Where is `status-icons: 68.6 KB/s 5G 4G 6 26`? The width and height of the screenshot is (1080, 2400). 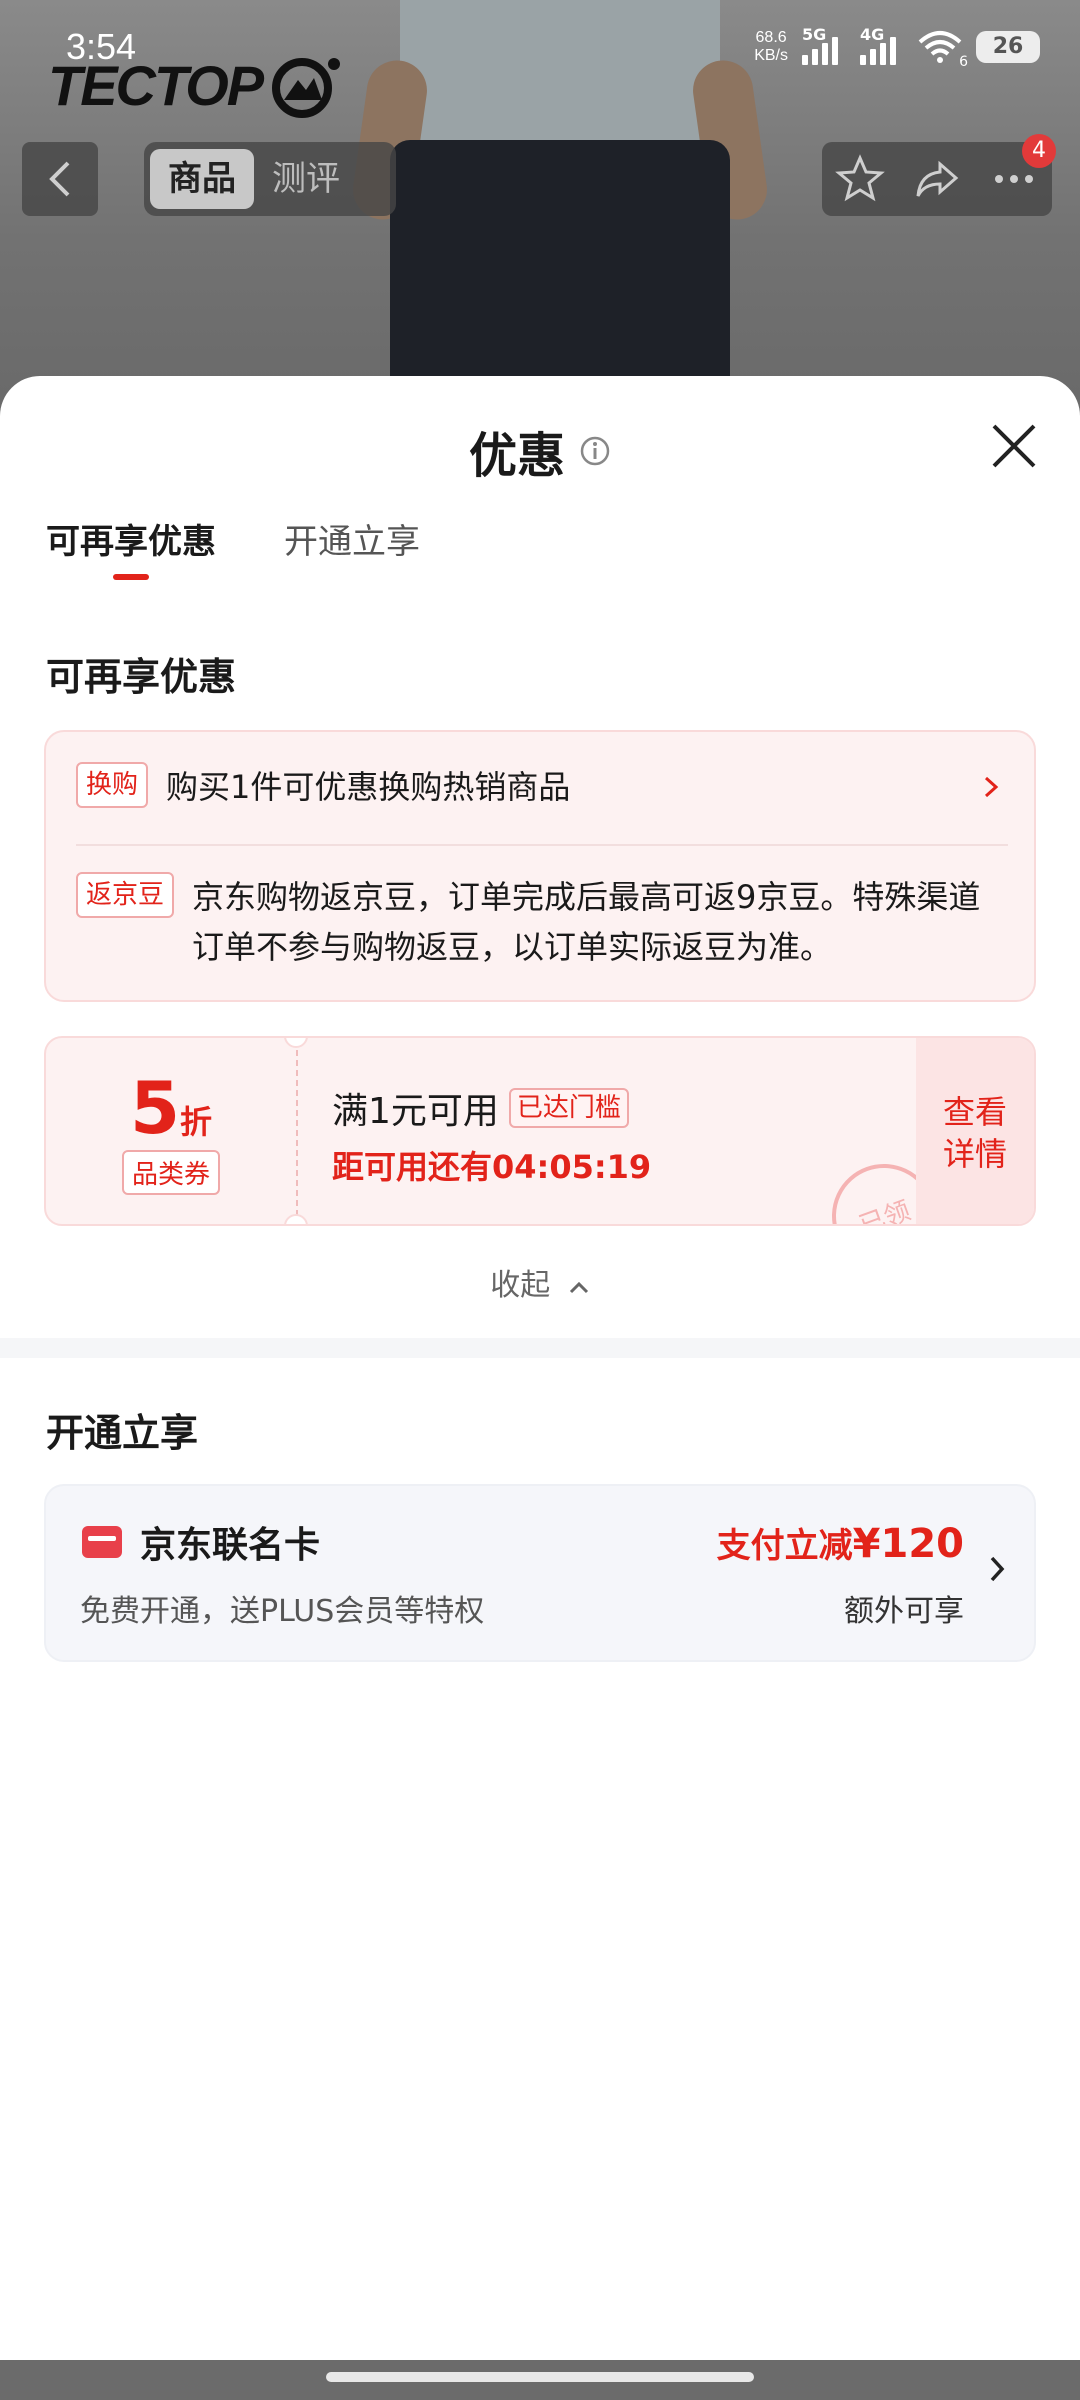 status-icons: 68.6 KB/s 5G 4G 6 26 is located at coordinates (897, 47).